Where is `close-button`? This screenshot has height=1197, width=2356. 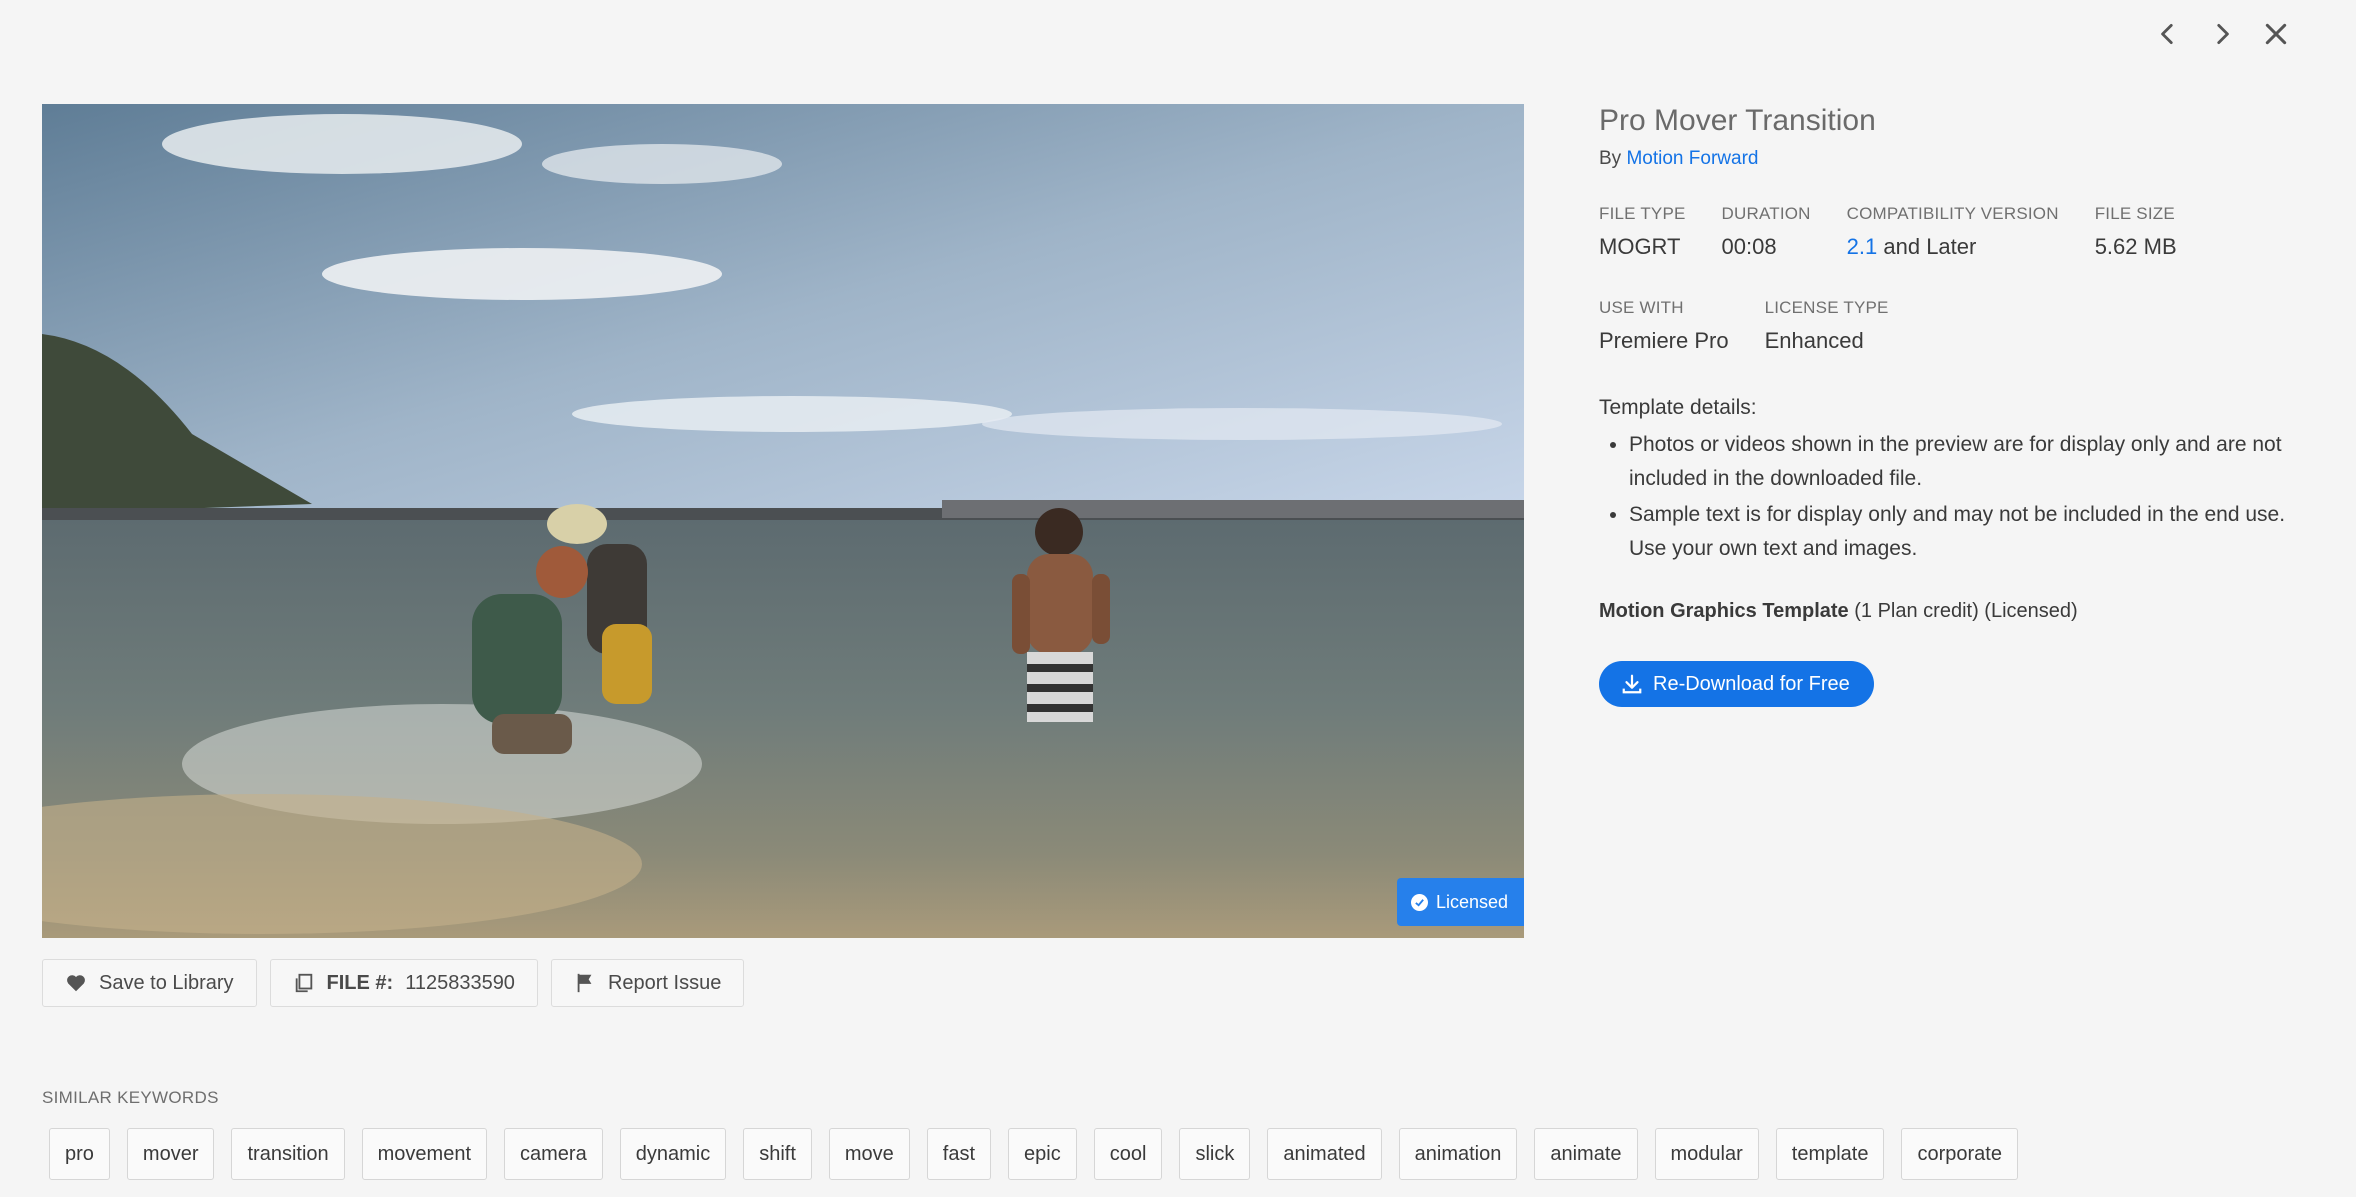
close-button is located at coordinates (2276, 34).